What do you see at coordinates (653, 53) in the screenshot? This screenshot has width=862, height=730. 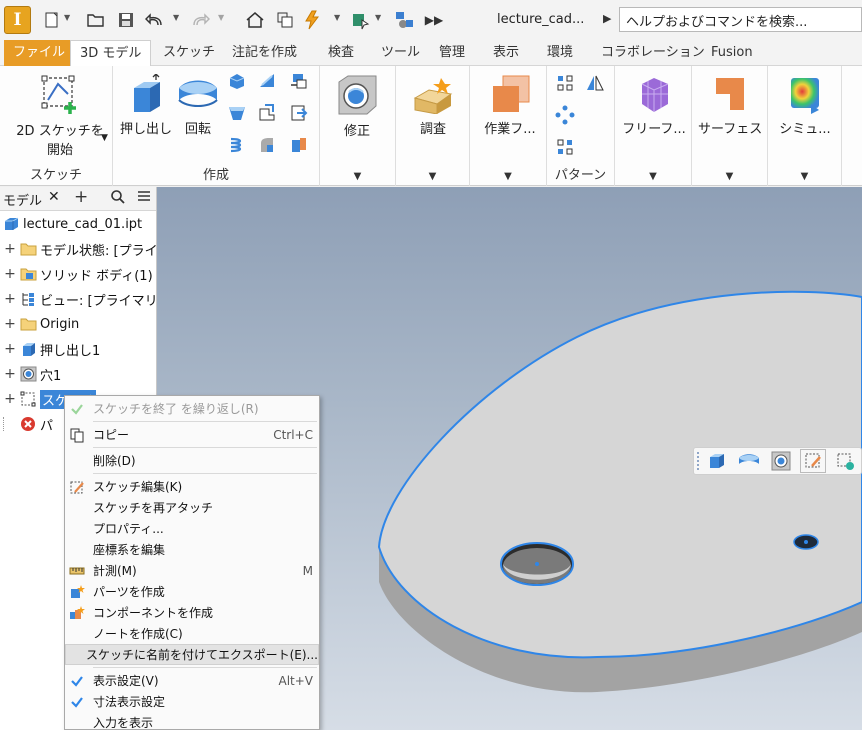 I see `tab-collaboration: コラボレーション` at bounding box center [653, 53].